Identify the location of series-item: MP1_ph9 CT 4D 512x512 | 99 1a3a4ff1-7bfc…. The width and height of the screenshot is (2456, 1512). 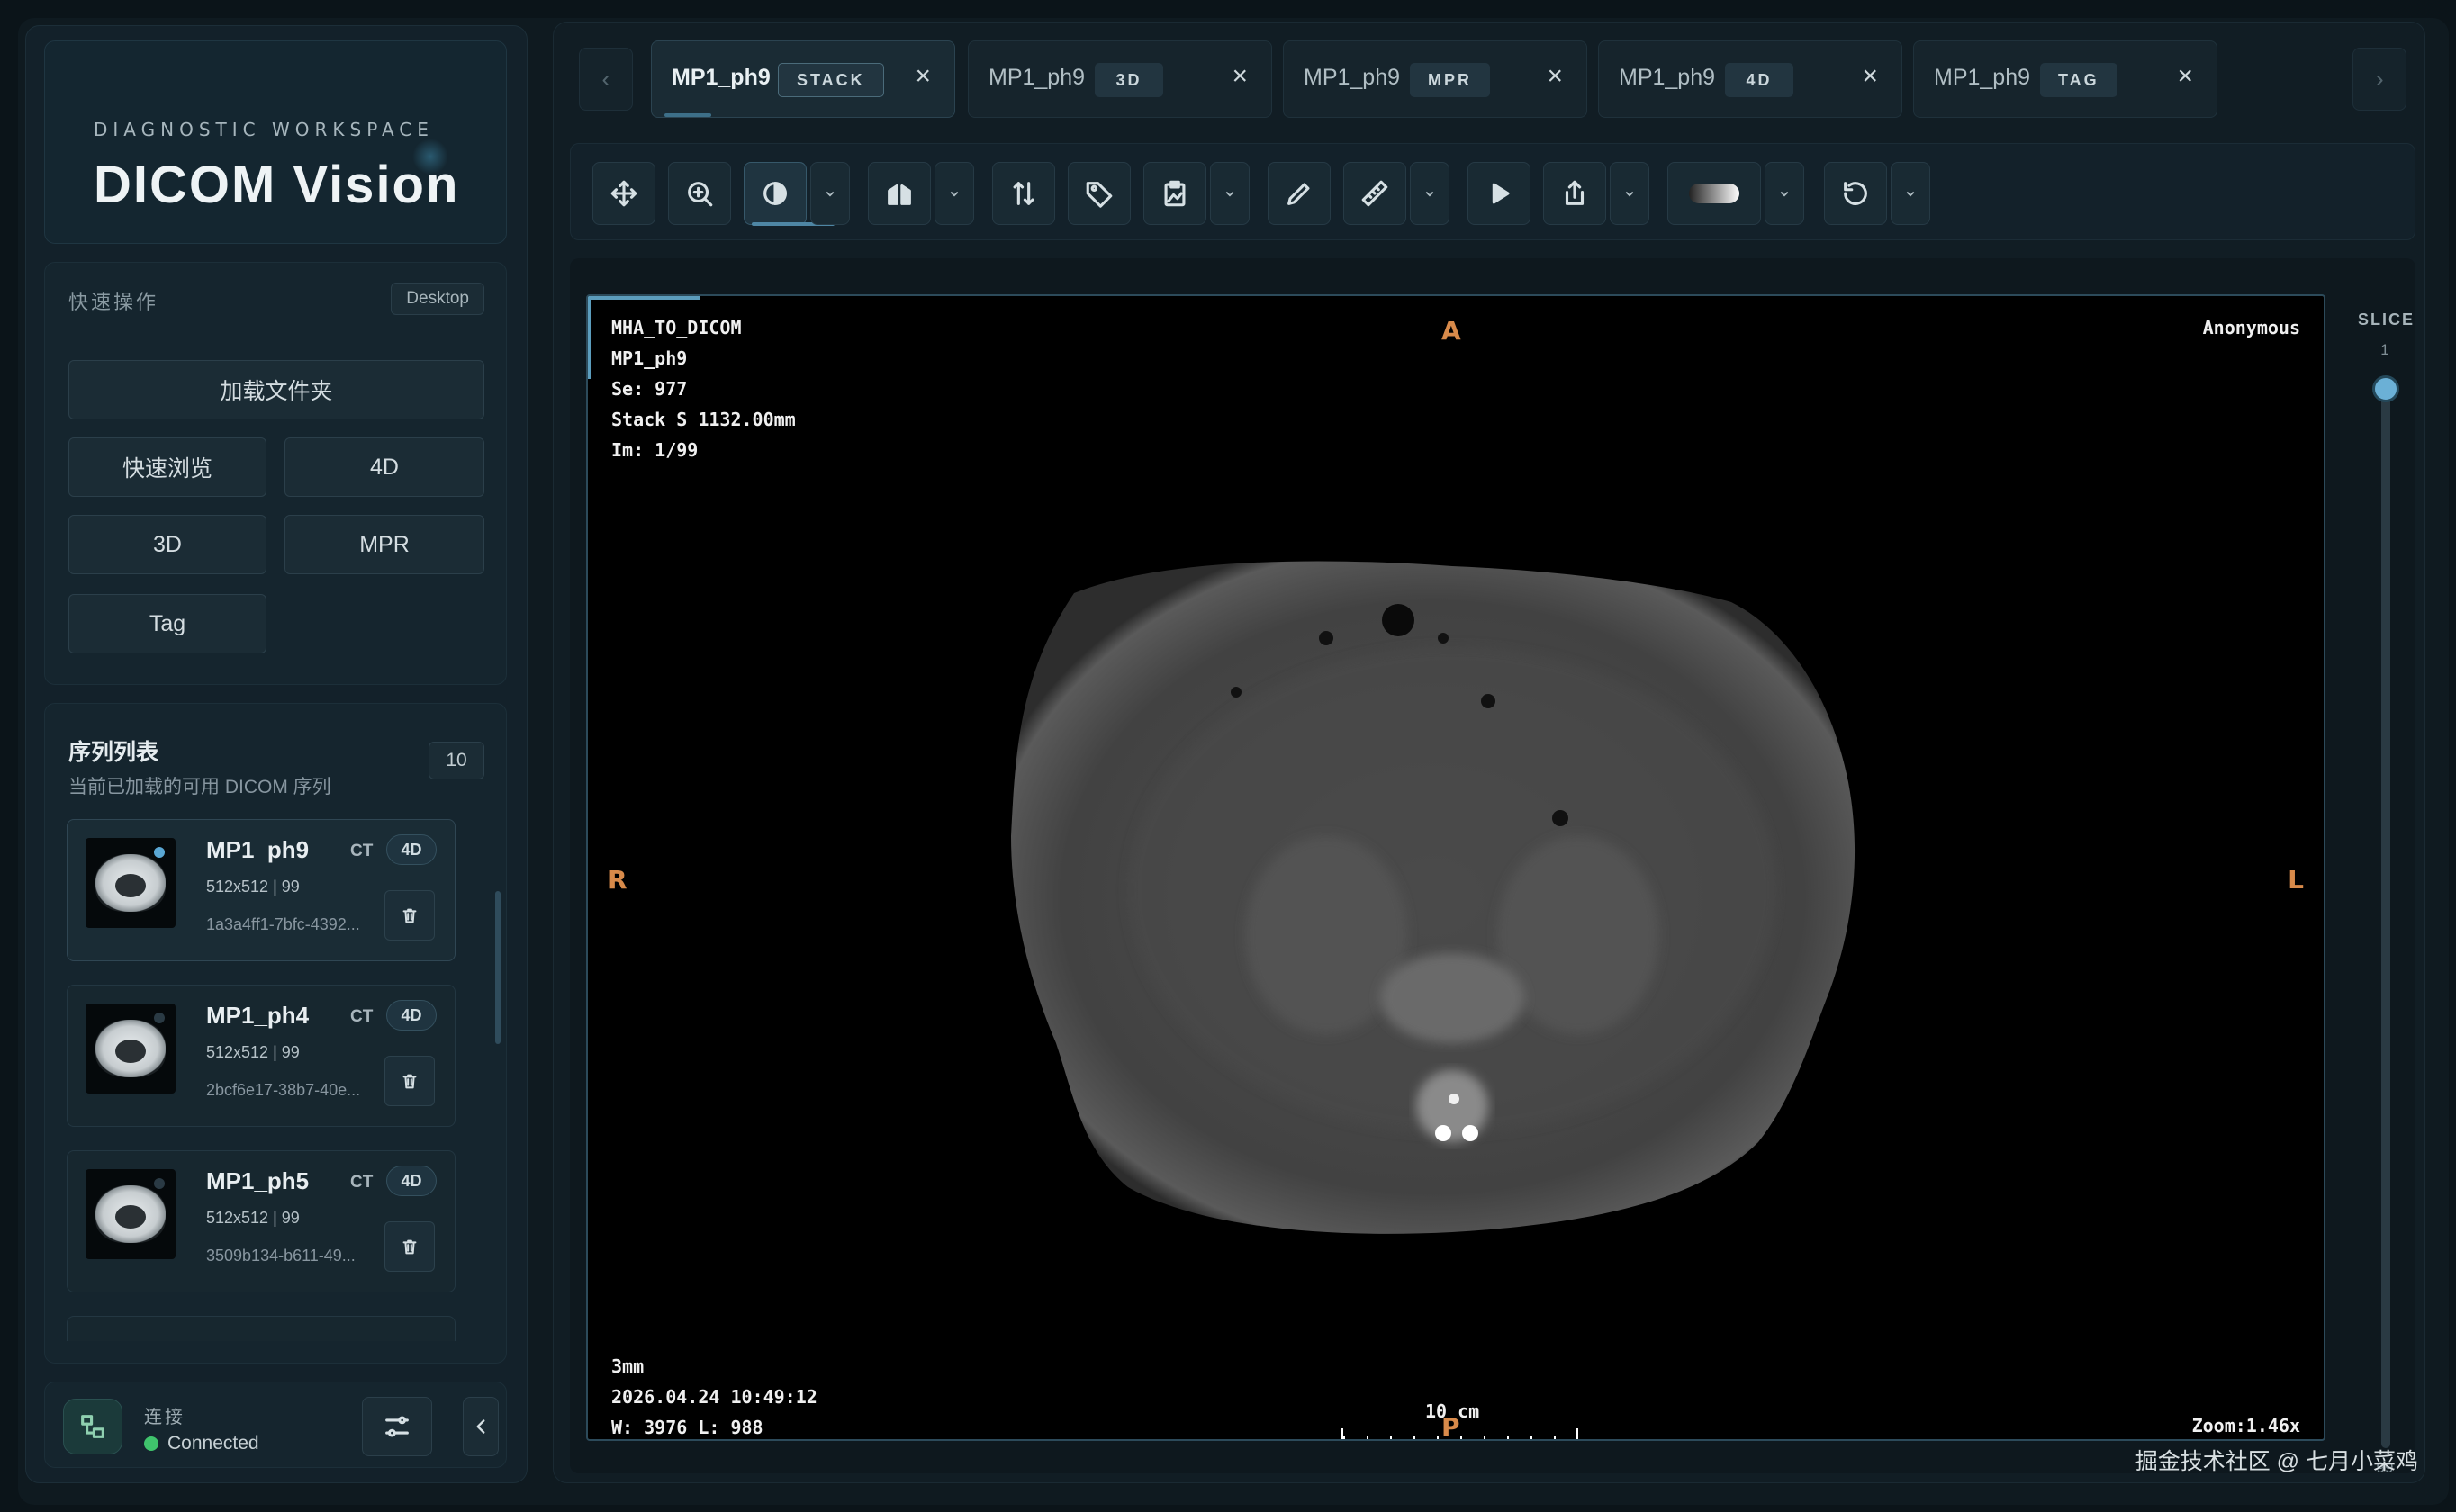
(261, 890).